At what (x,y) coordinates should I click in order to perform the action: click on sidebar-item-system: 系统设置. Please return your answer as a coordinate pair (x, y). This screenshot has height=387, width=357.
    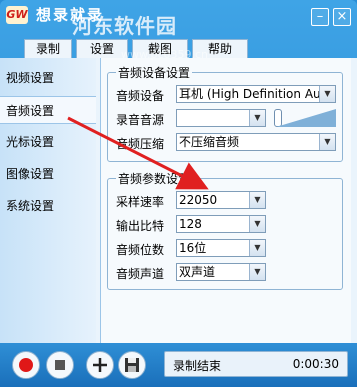
    Looking at the image, I should click on (48, 206).